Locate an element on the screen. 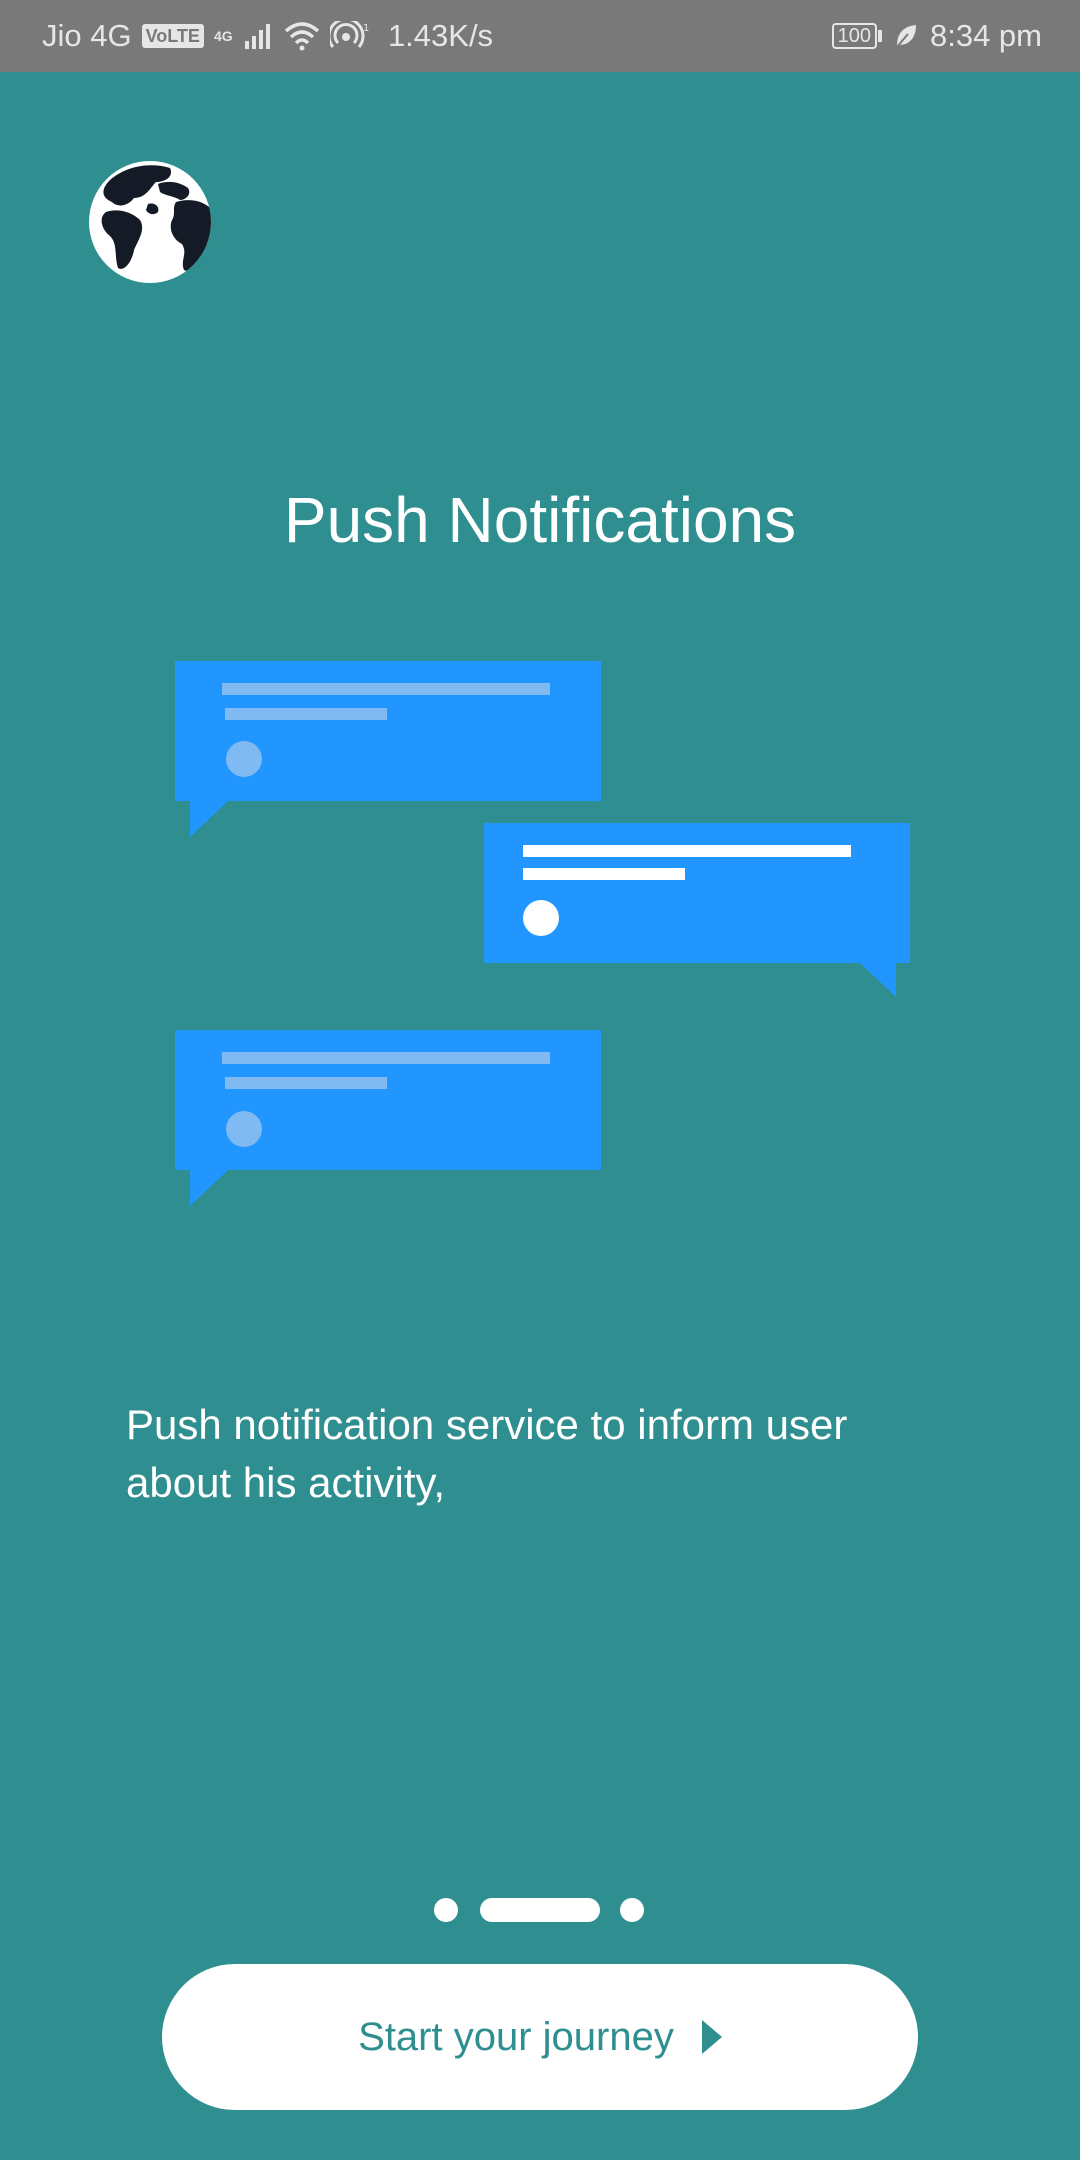 The width and height of the screenshot is (1080, 2160). play-arrow-icon is located at coordinates (711, 2037).